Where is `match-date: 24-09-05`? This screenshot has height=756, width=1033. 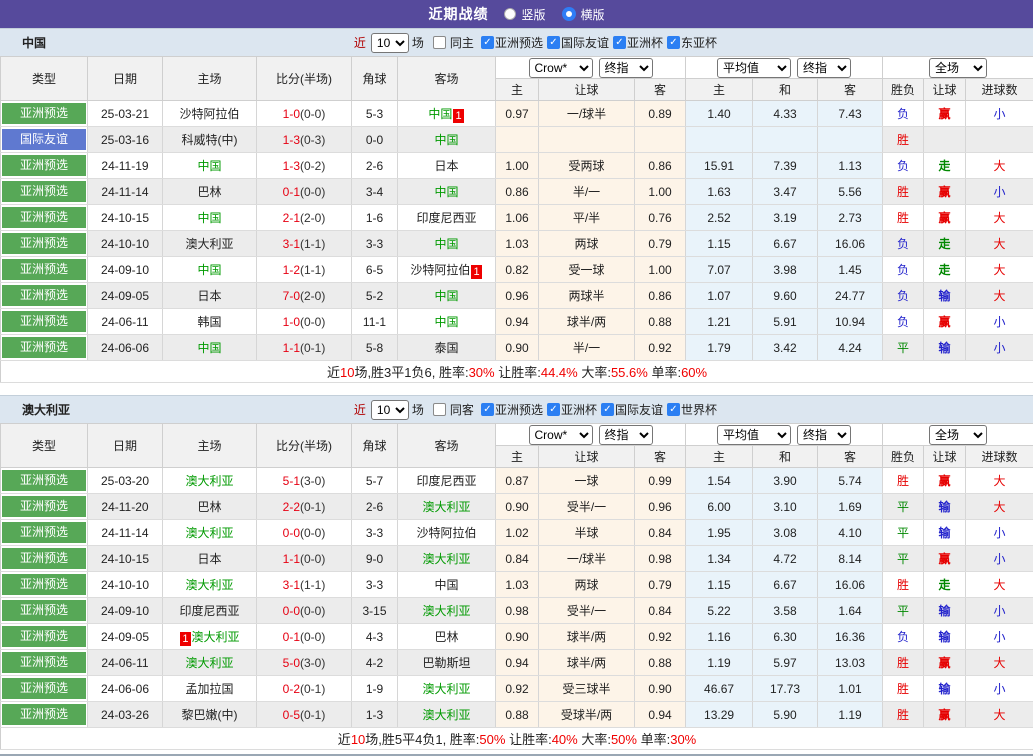 match-date: 24-09-05 is located at coordinates (125, 296).